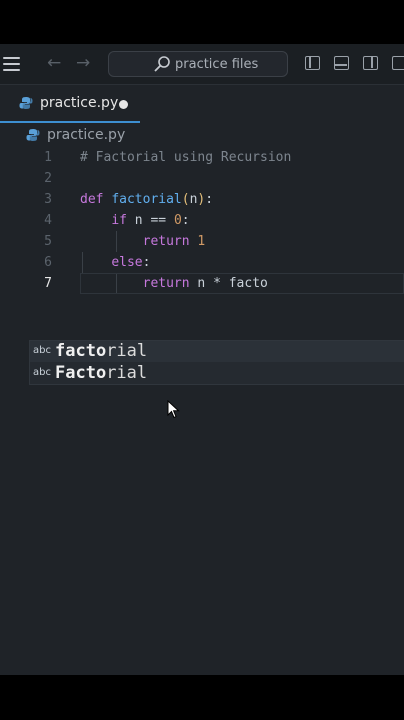 This screenshot has height=720, width=404. What do you see at coordinates (202, 135) in the screenshot?
I see `breadcrumb: practice.py` at bounding box center [202, 135].